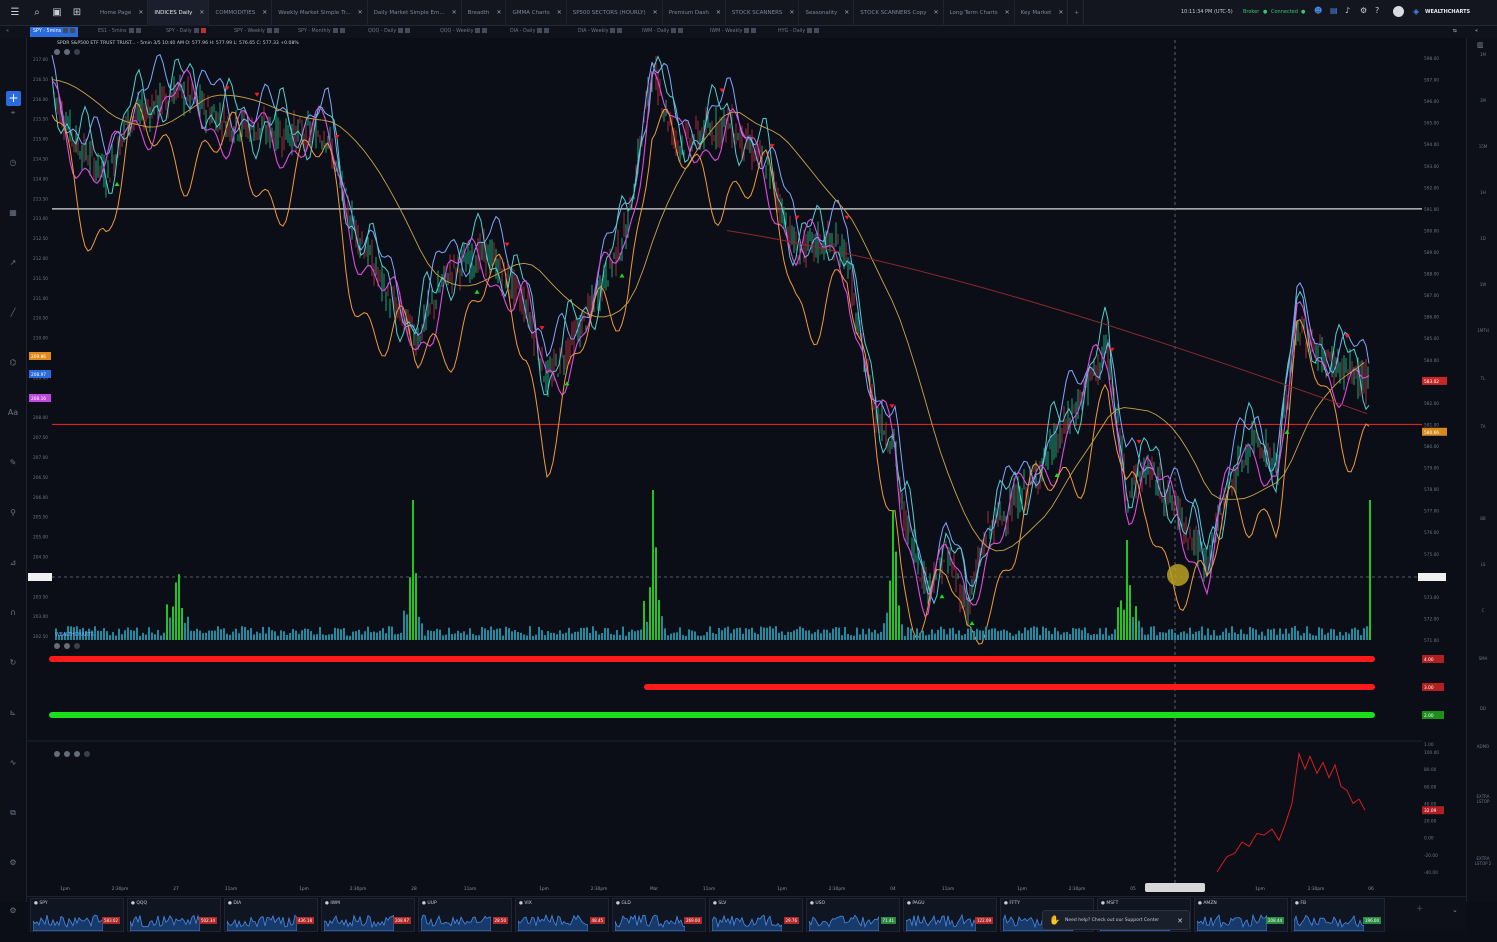  What do you see at coordinates (13, 314) in the screenshot?
I see `line-tool-icon: ╱` at bounding box center [13, 314].